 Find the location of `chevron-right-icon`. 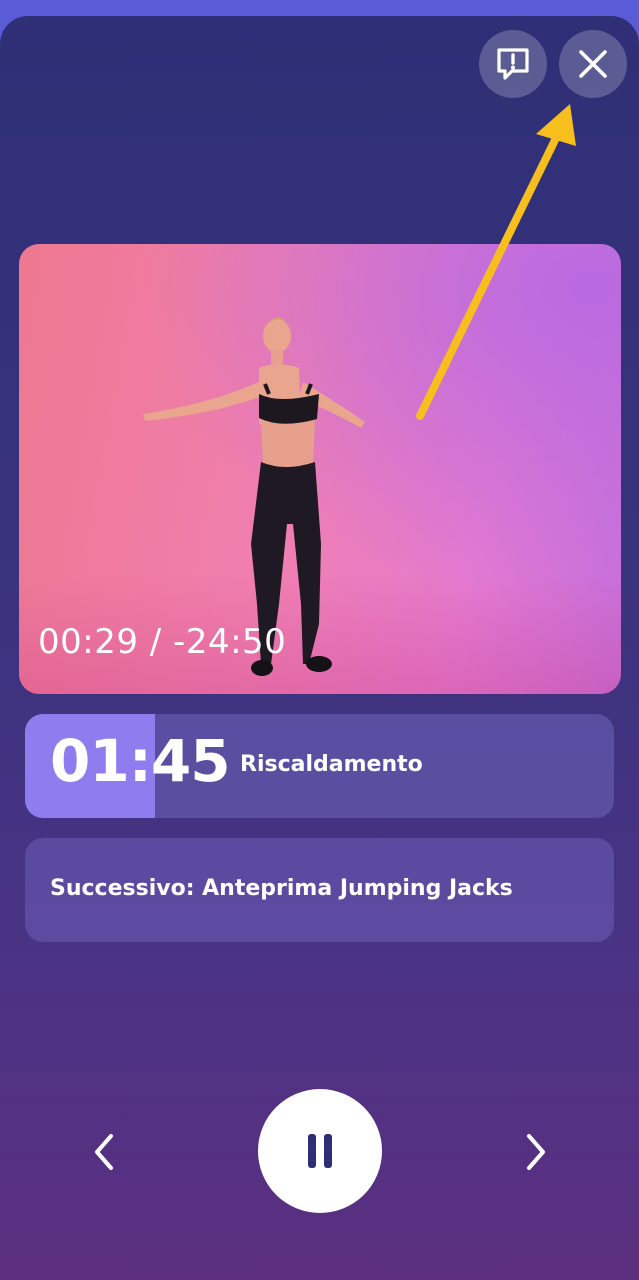

chevron-right-icon is located at coordinates (536, 1152).